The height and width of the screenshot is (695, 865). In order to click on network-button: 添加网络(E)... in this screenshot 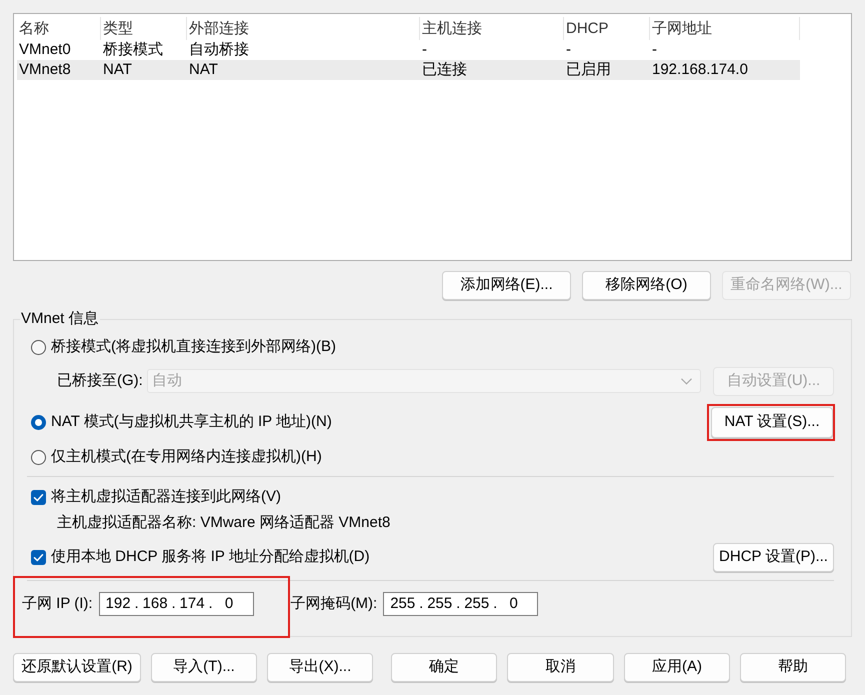, I will do `click(506, 285)`.